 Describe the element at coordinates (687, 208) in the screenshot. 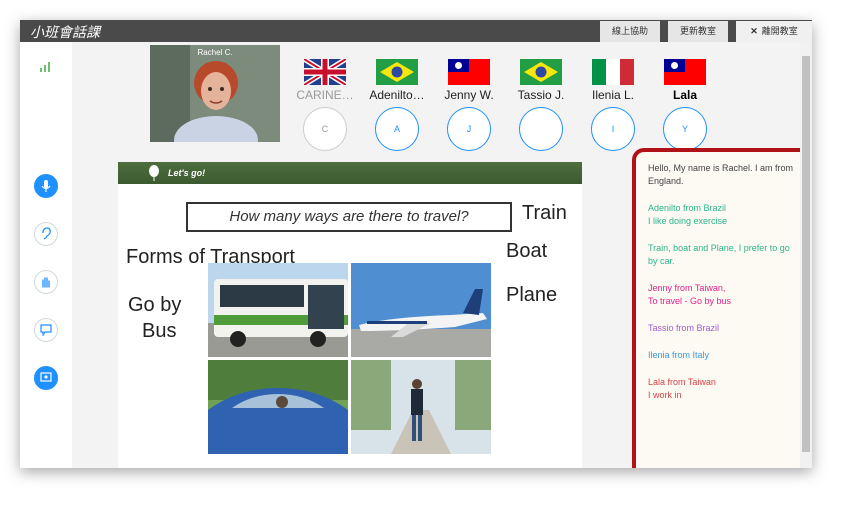

I see `chat-message-line: Adenilto from Brazil` at that location.